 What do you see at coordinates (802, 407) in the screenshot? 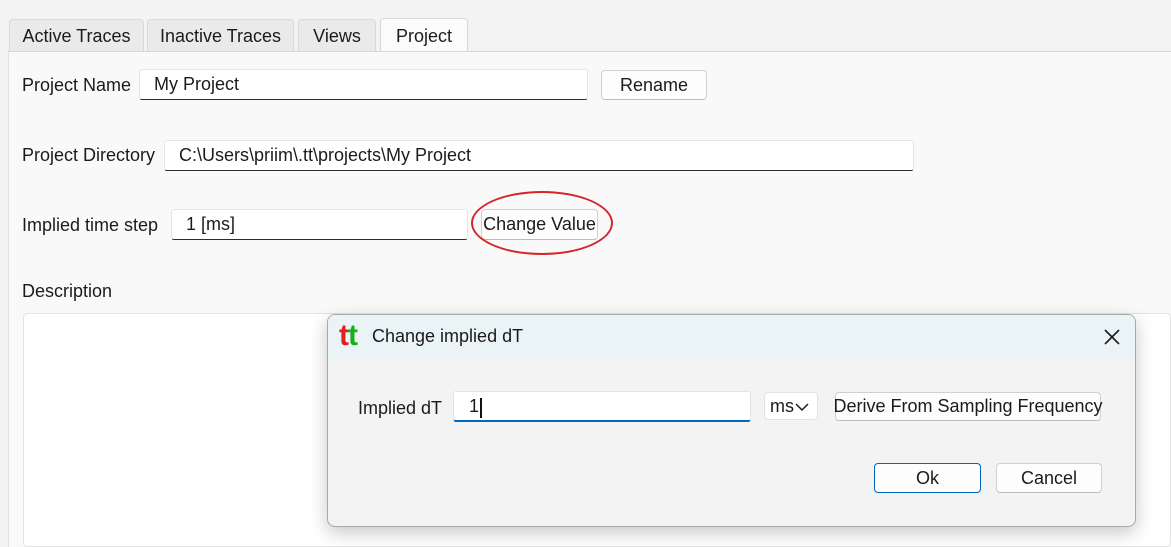
I see `chevron-down-icon` at bounding box center [802, 407].